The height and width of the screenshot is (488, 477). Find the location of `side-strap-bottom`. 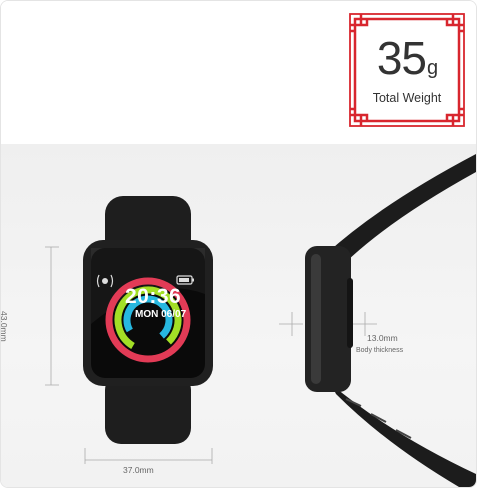

side-strap-bottom is located at coordinates (403, 435).